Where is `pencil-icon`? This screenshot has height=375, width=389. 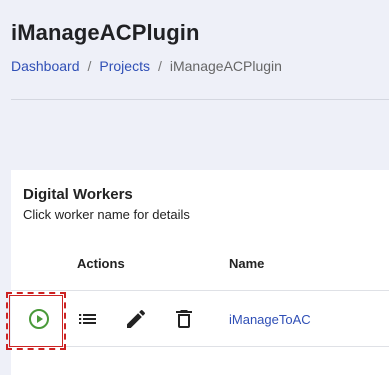
pencil-icon is located at coordinates (136, 318).